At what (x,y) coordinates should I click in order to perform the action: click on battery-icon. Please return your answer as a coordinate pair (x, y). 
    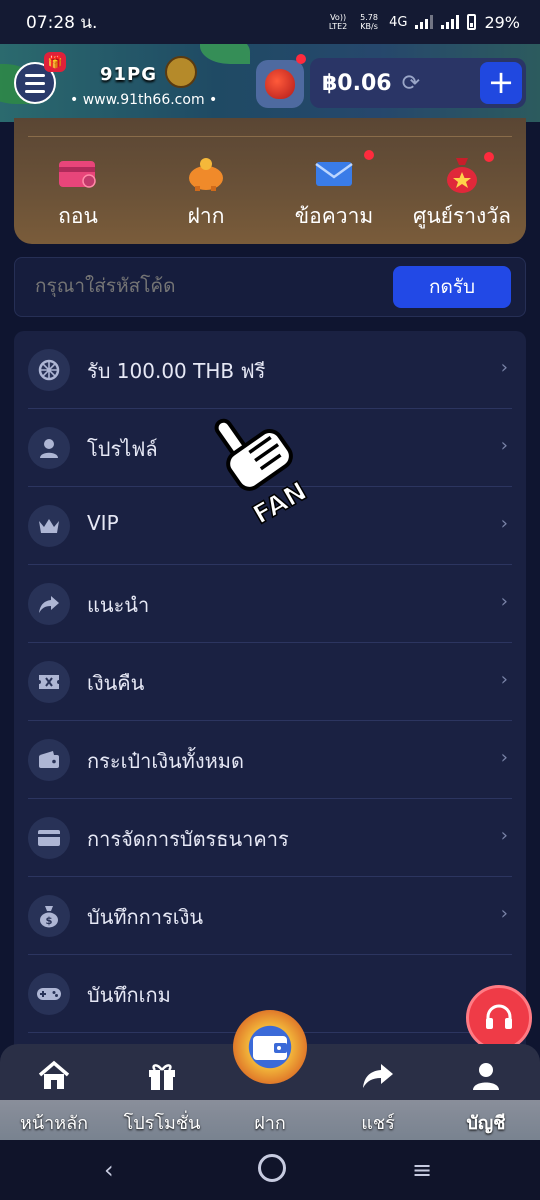
    Looking at the image, I should click on (472, 22).